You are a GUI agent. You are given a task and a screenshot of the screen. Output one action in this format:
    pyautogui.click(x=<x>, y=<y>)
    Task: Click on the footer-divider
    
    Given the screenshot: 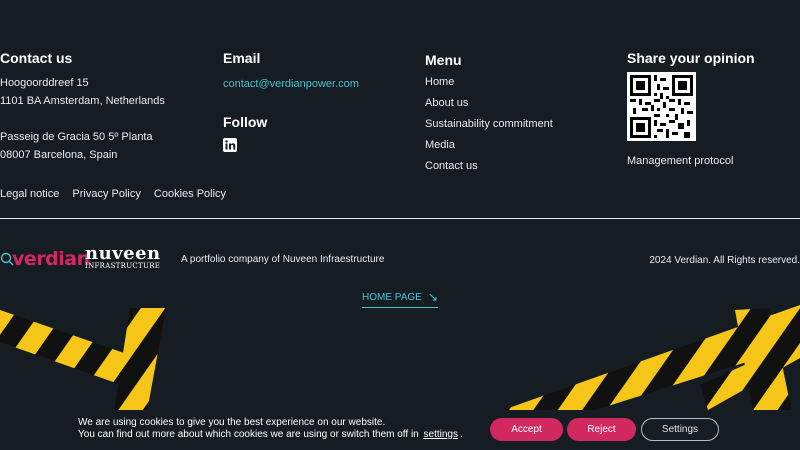 What is the action you would take?
    pyautogui.click(x=400, y=218)
    